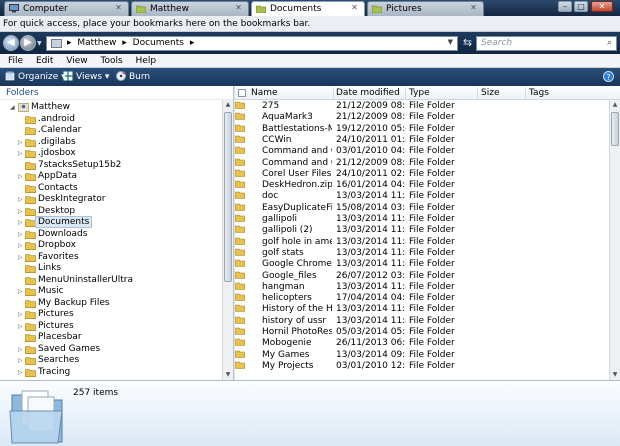 The height and width of the screenshot is (446, 620). I want to click on forward-button: ▶, so click(28, 43).